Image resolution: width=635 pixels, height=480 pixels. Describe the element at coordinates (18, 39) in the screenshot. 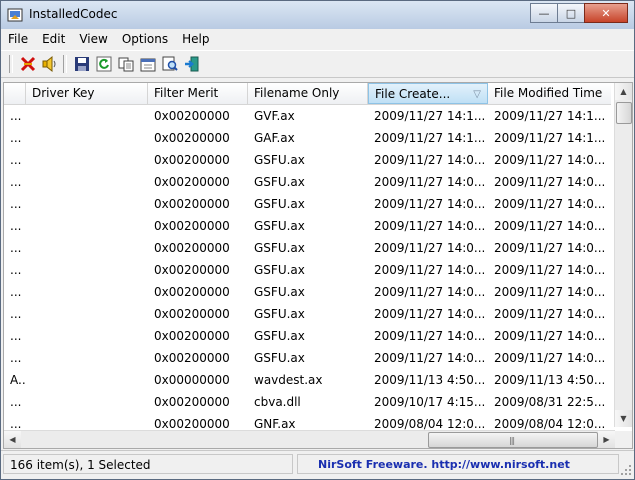

I see `menu-file: File` at that location.